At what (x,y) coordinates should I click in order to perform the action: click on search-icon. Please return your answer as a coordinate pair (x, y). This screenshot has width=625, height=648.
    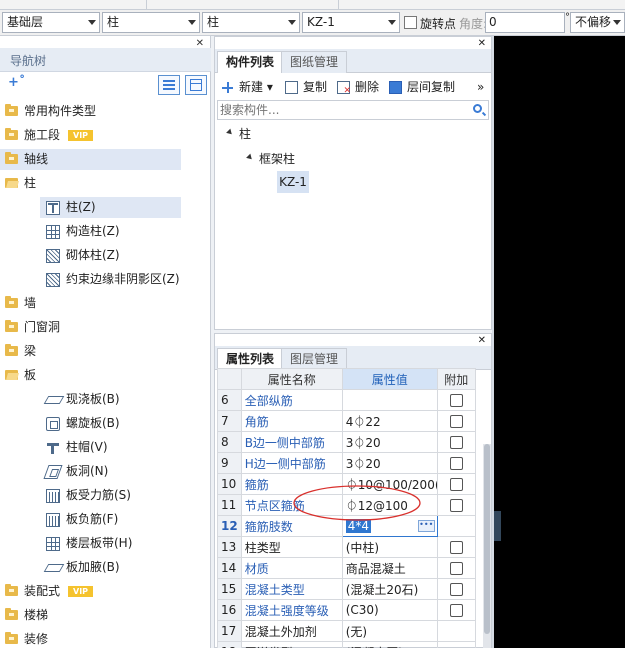
    Looking at the image, I should click on (477, 108).